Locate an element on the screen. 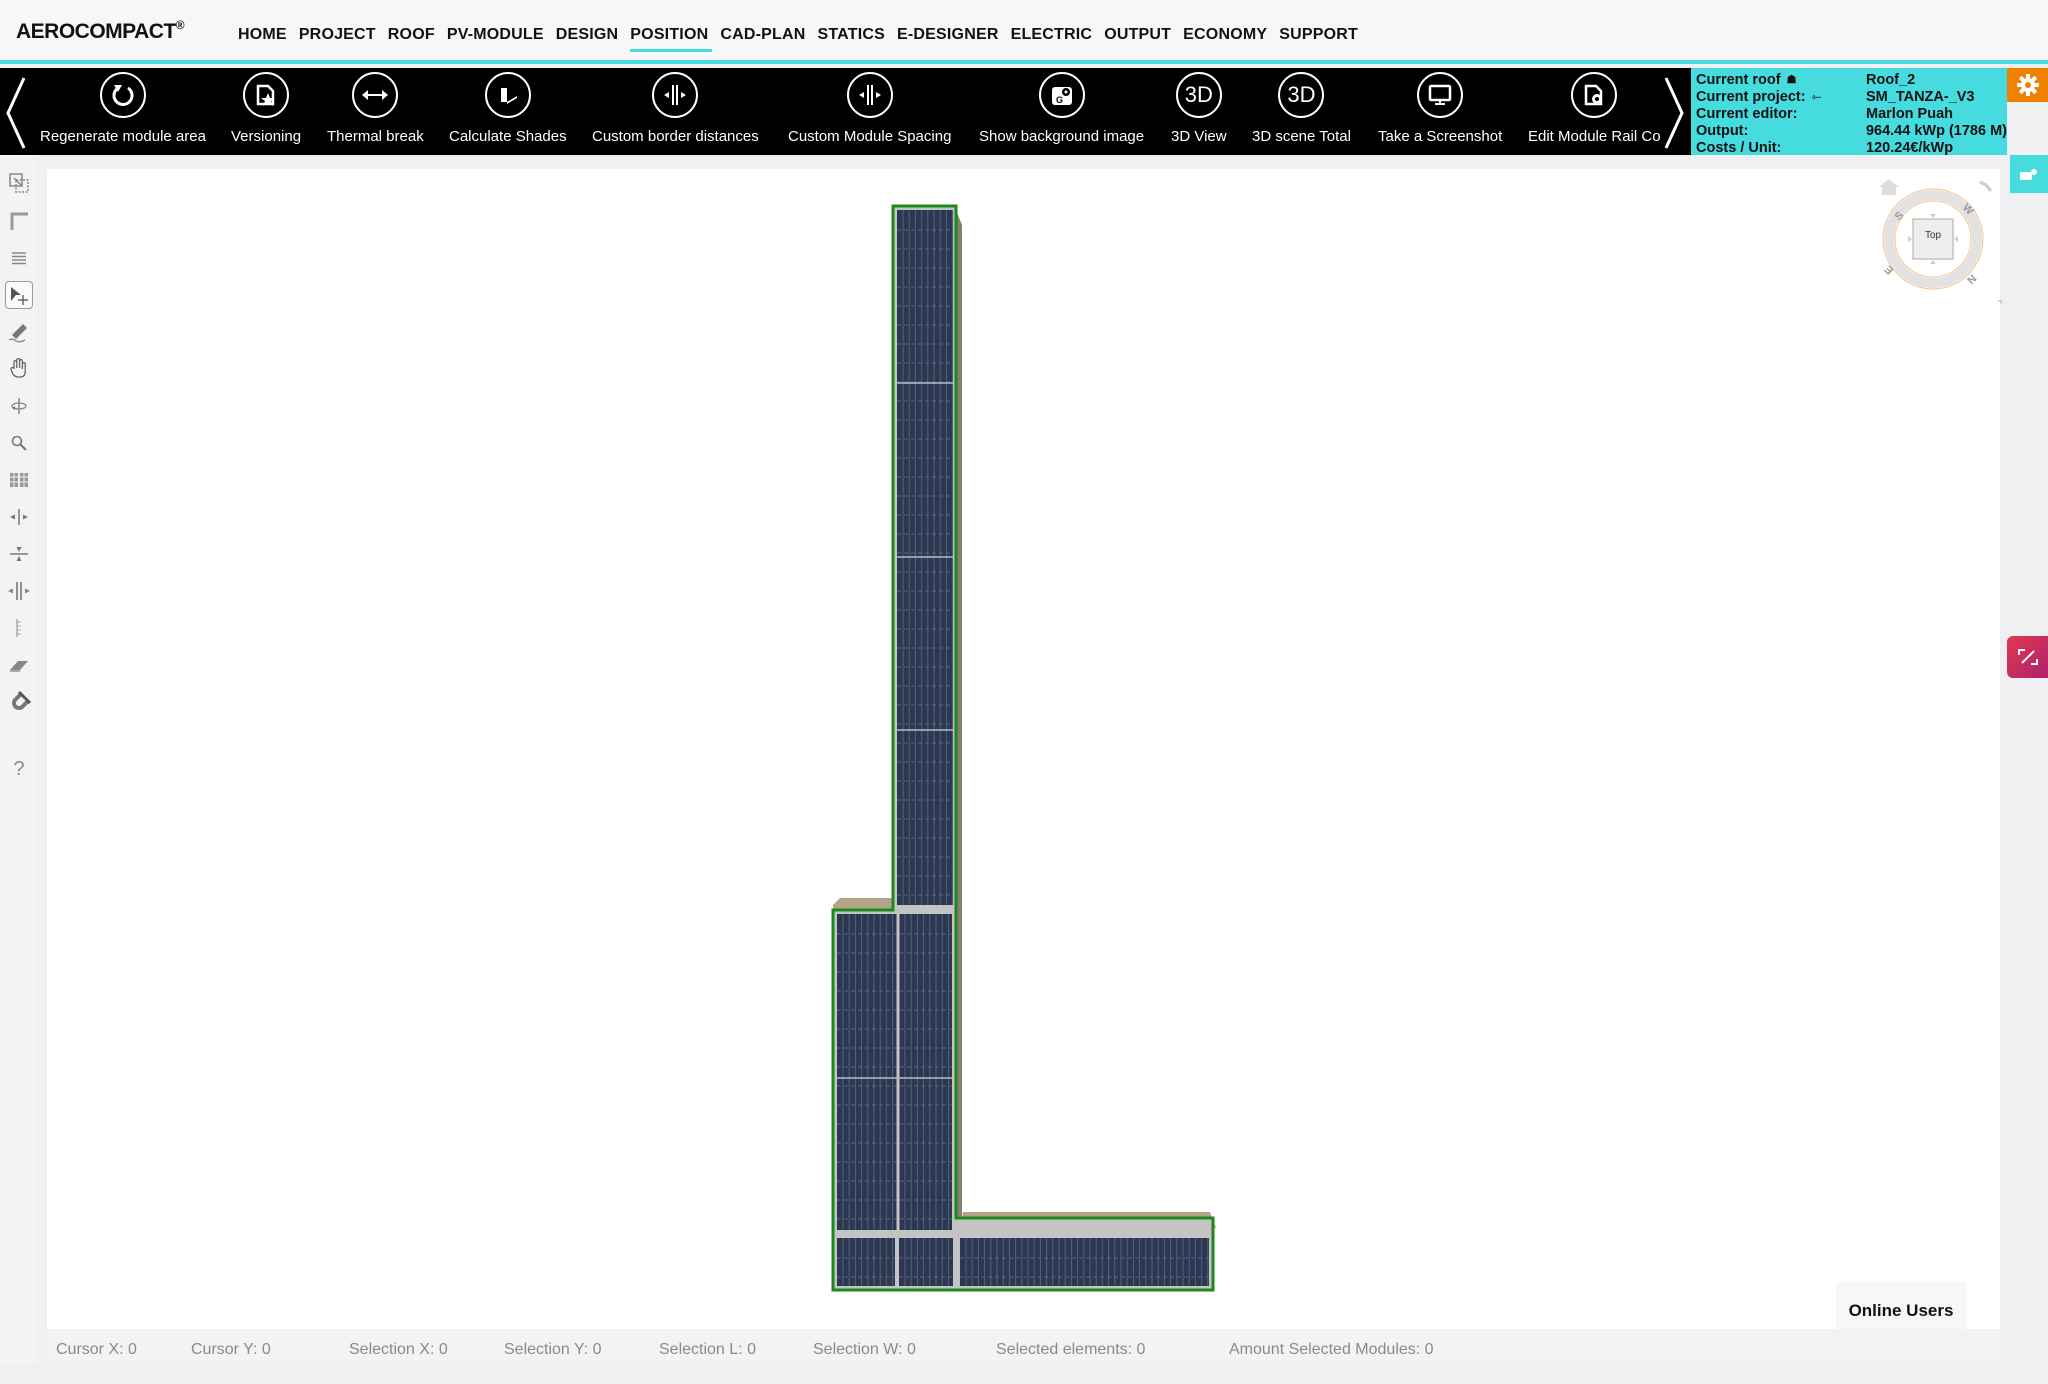  nav-output: OUTPUT is located at coordinates (1137, 38).